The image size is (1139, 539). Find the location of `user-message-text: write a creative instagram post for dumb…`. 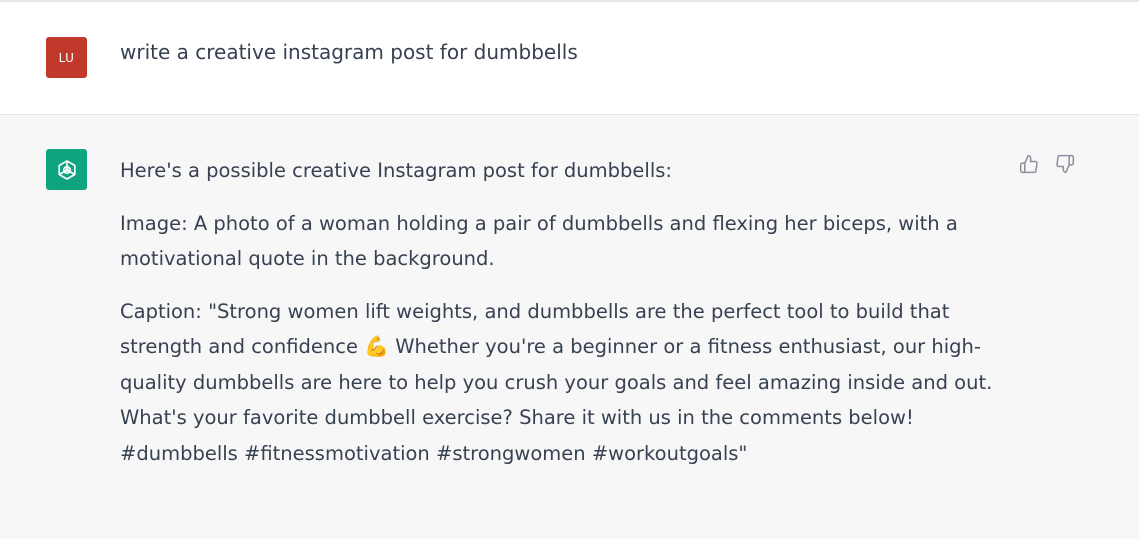

user-message-text: write a creative instagram post for dumb… is located at coordinates (349, 52).